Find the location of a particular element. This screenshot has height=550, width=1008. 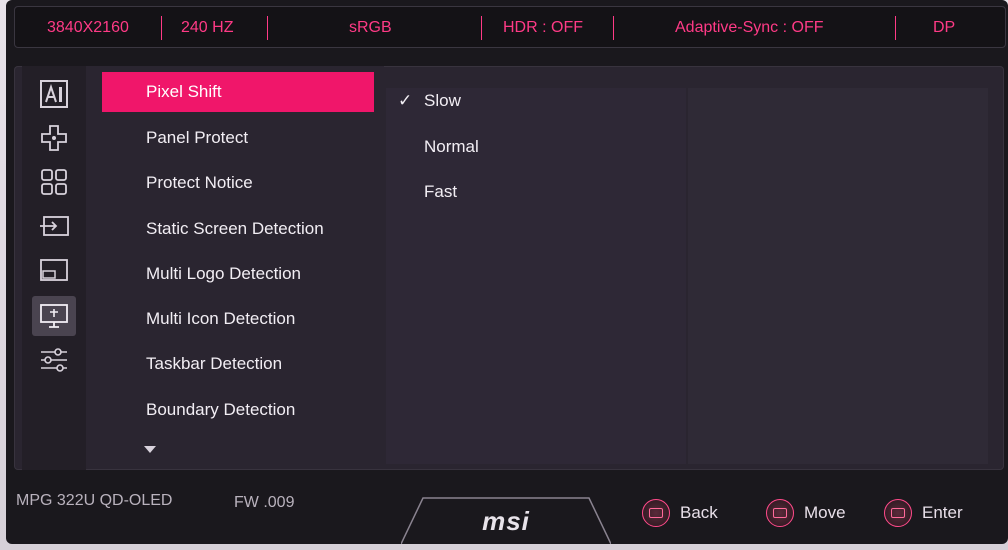

option-label: Slow is located at coordinates (442, 100).